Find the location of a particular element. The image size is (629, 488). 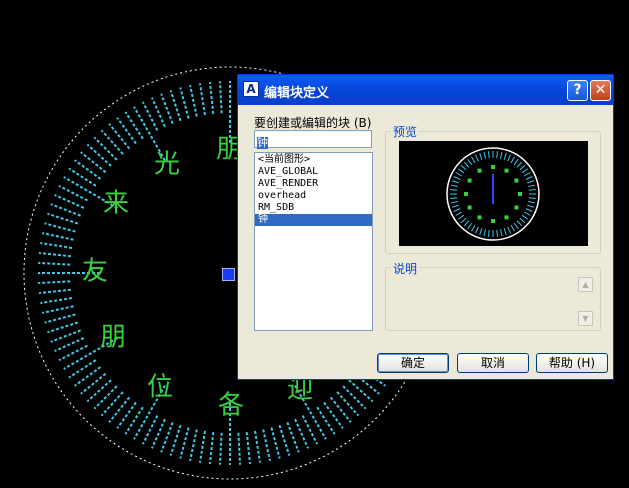

block-name-input: 钟 is located at coordinates (313, 139).